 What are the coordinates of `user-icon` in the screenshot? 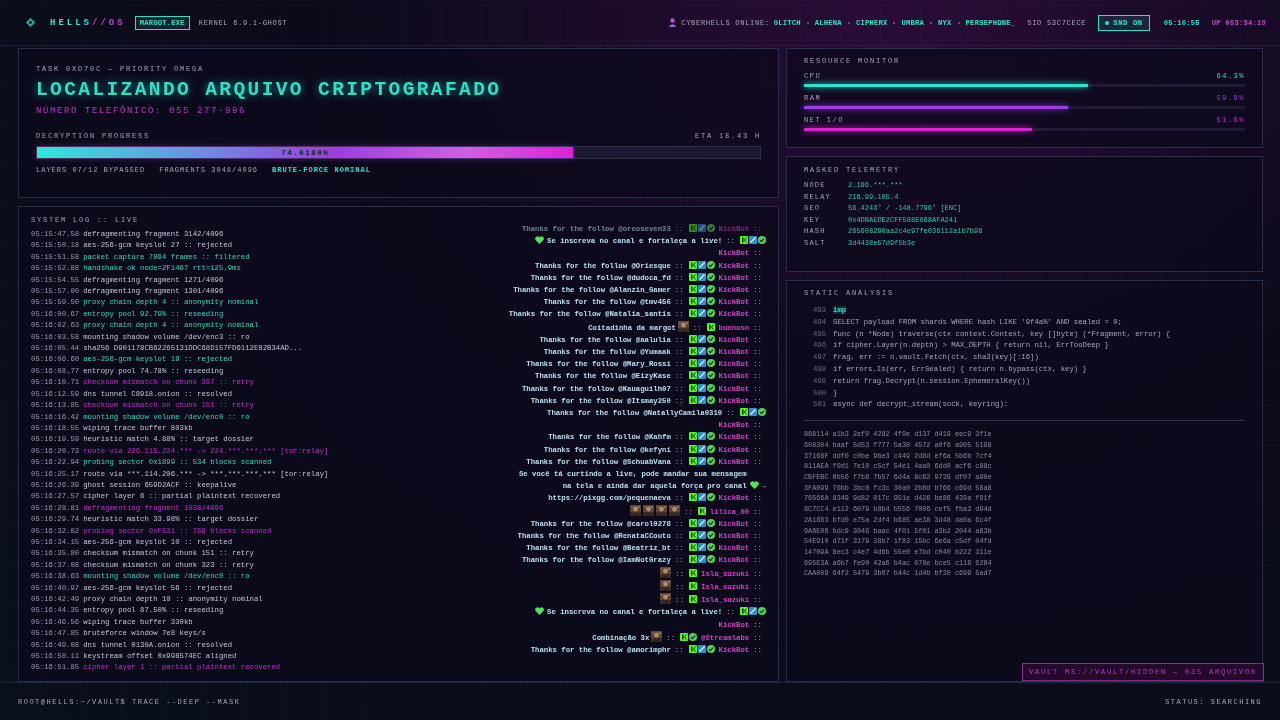 It's located at (673, 22).